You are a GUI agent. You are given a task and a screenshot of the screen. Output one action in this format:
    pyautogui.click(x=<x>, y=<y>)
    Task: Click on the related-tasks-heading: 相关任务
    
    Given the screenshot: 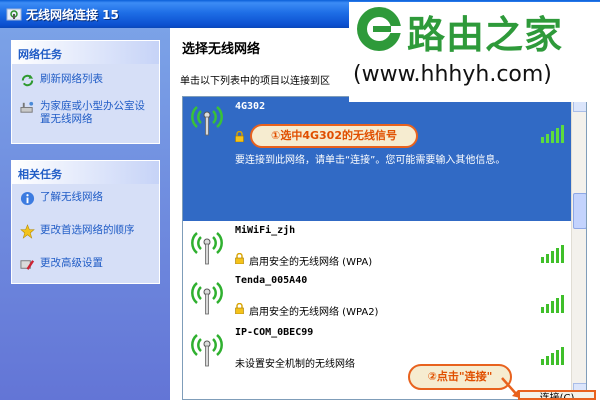 What is the action you would take?
    pyautogui.click(x=85, y=172)
    